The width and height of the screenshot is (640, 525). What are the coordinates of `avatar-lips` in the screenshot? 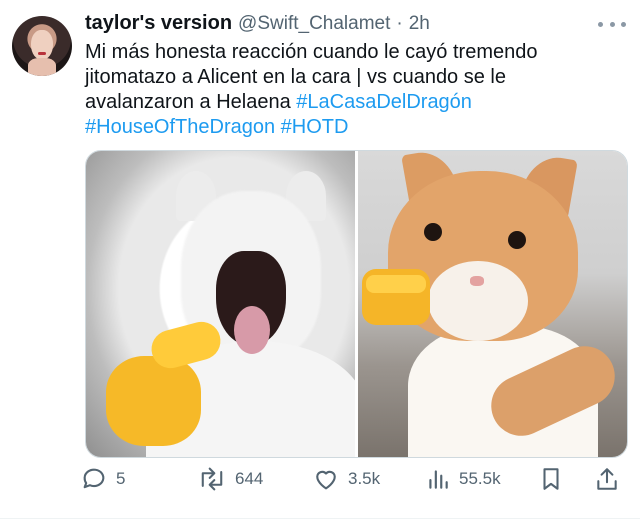 It's located at (42, 53).